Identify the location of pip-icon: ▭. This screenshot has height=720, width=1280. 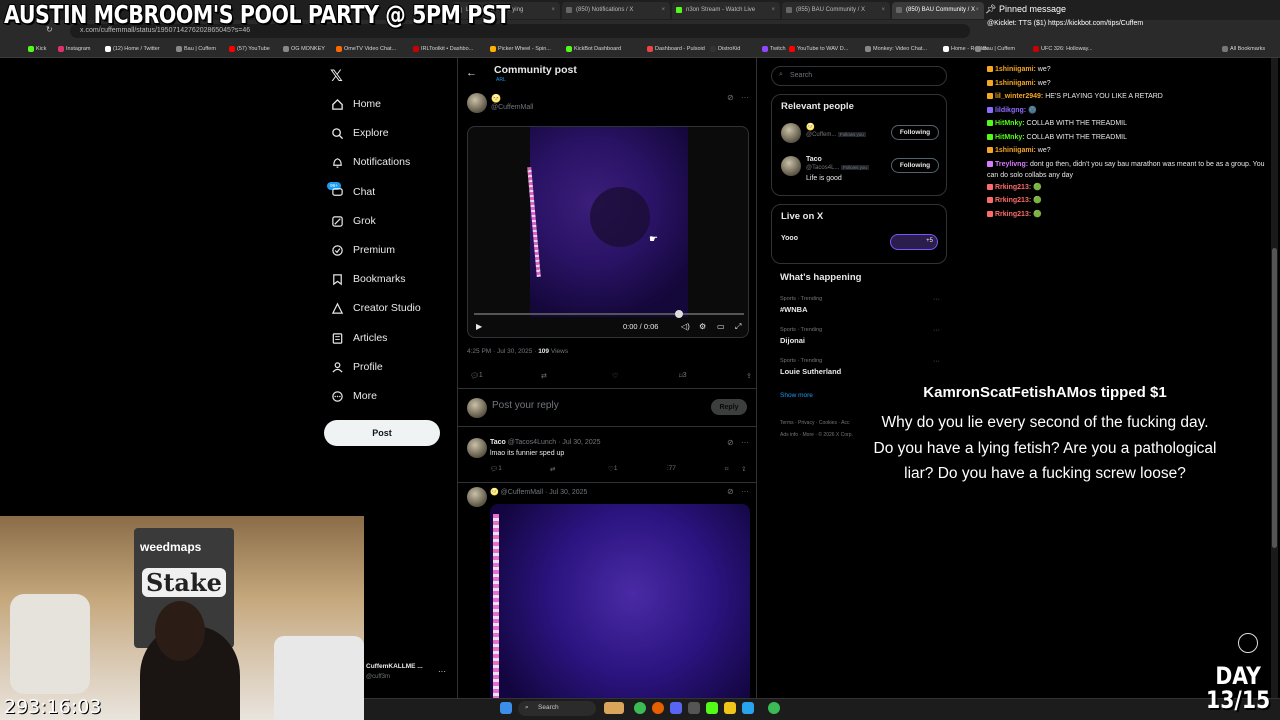
(721, 326).